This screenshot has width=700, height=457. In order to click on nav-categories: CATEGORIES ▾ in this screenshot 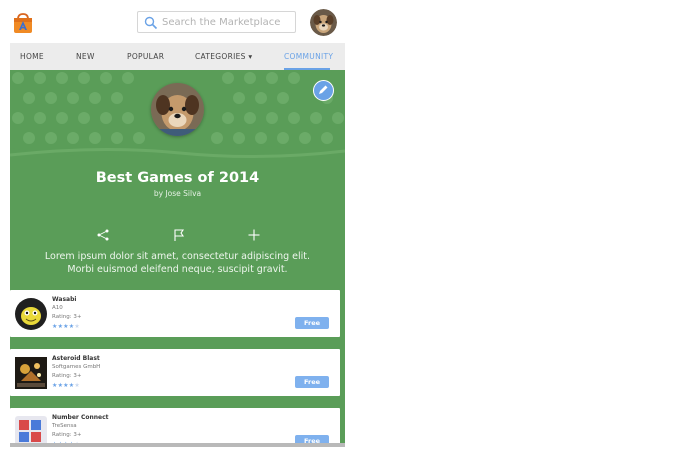, I will do `click(224, 56)`.